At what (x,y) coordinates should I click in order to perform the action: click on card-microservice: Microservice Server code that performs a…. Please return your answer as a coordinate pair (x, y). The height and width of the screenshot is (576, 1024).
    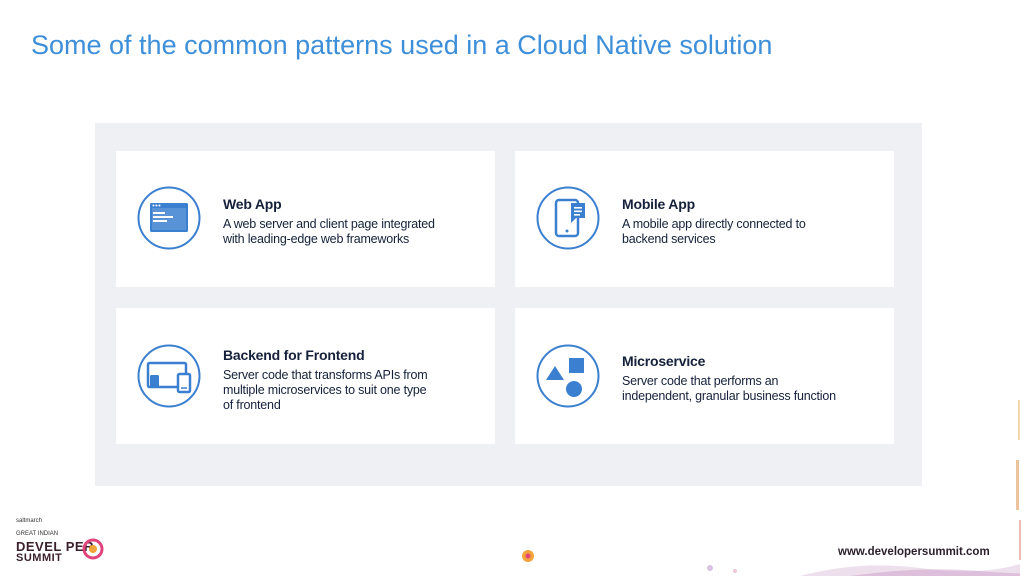
    Looking at the image, I should click on (704, 376).